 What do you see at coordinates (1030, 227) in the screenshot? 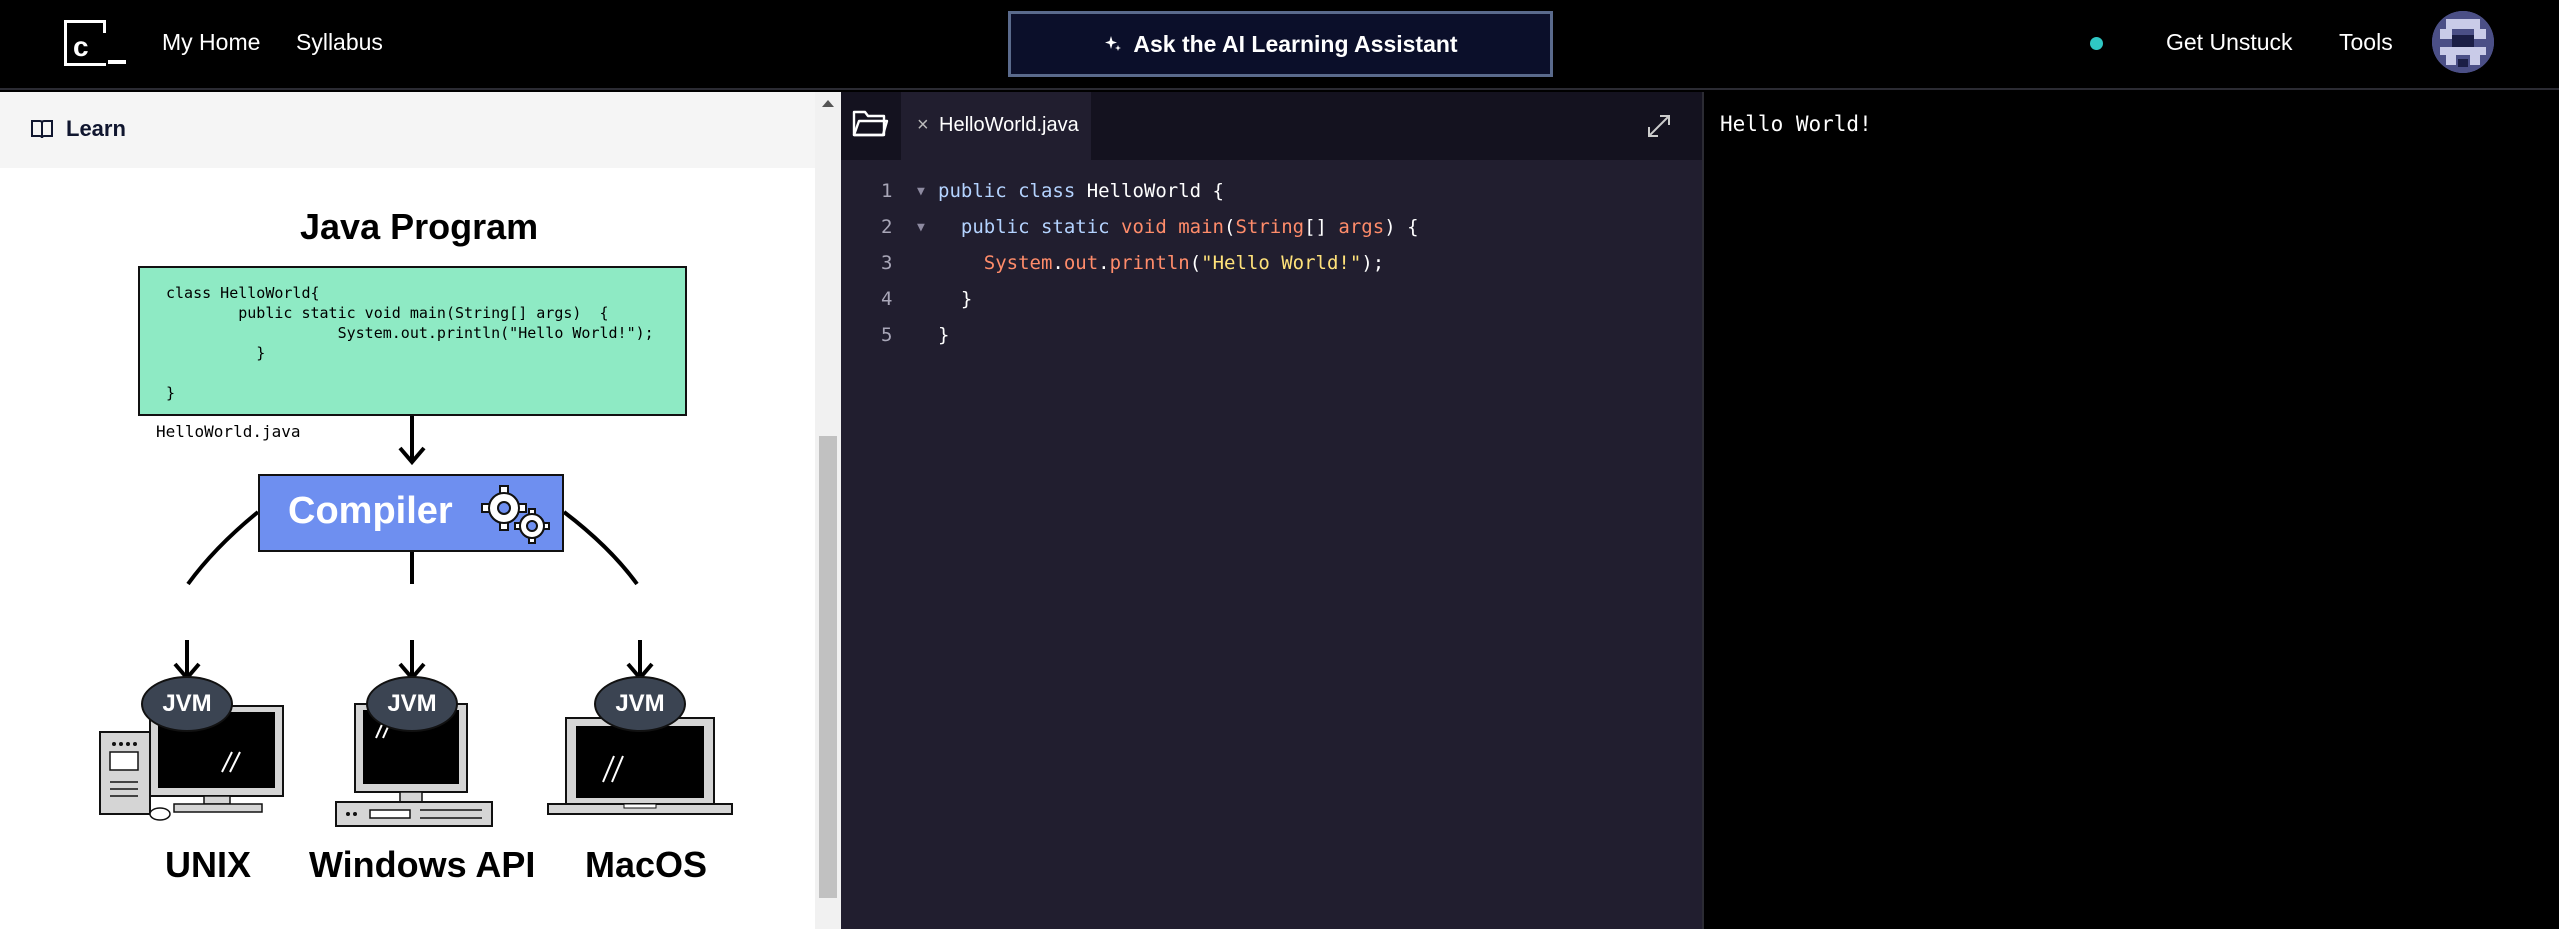
I see `code-token: public static` at bounding box center [1030, 227].